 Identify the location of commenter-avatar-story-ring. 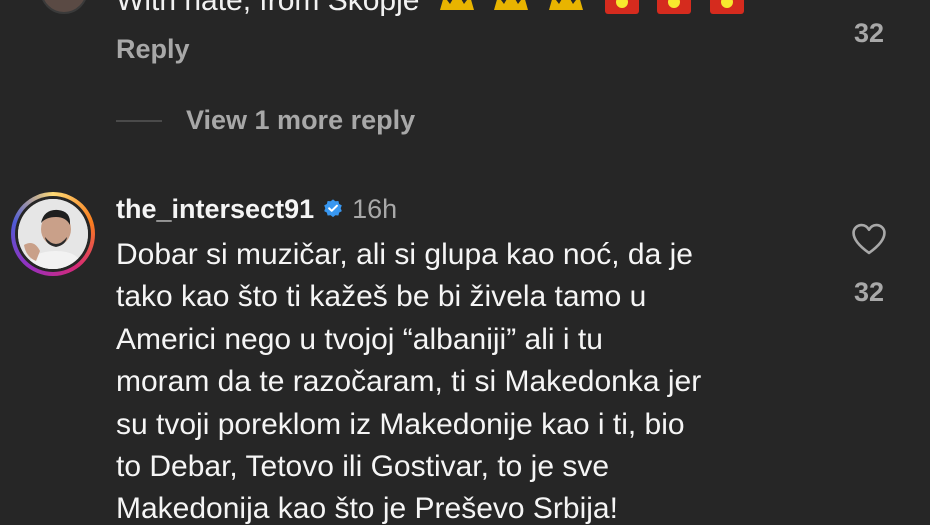
(53, 234).